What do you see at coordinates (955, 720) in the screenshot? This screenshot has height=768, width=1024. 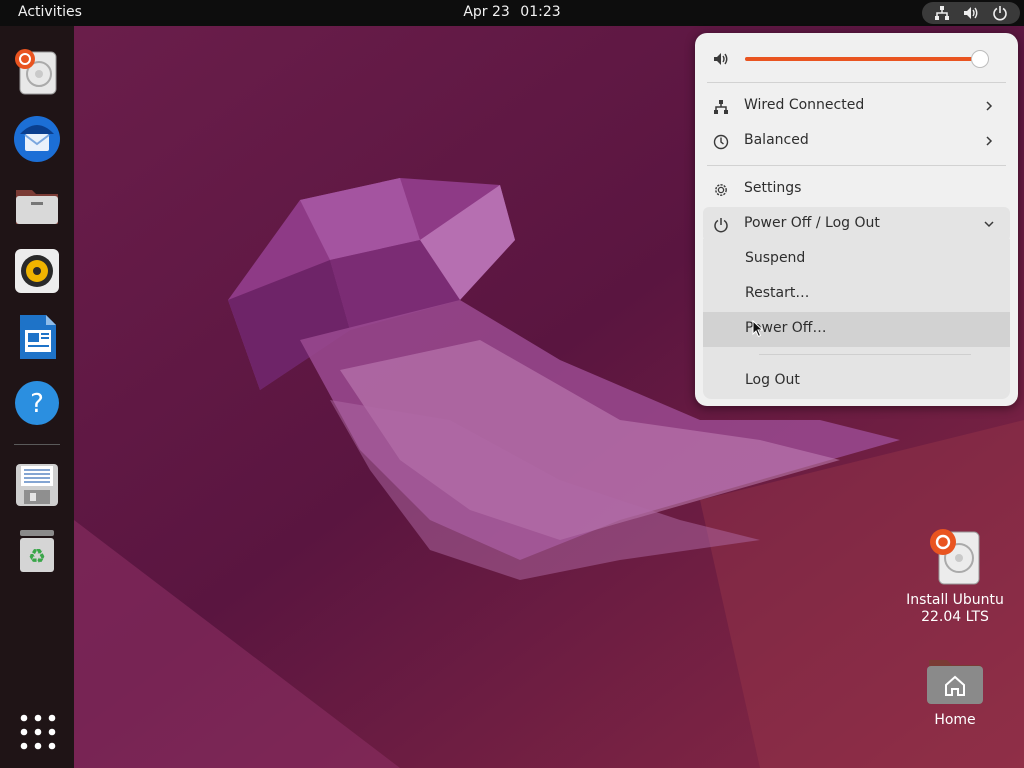 I see `desktop-icon-label: Home` at bounding box center [955, 720].